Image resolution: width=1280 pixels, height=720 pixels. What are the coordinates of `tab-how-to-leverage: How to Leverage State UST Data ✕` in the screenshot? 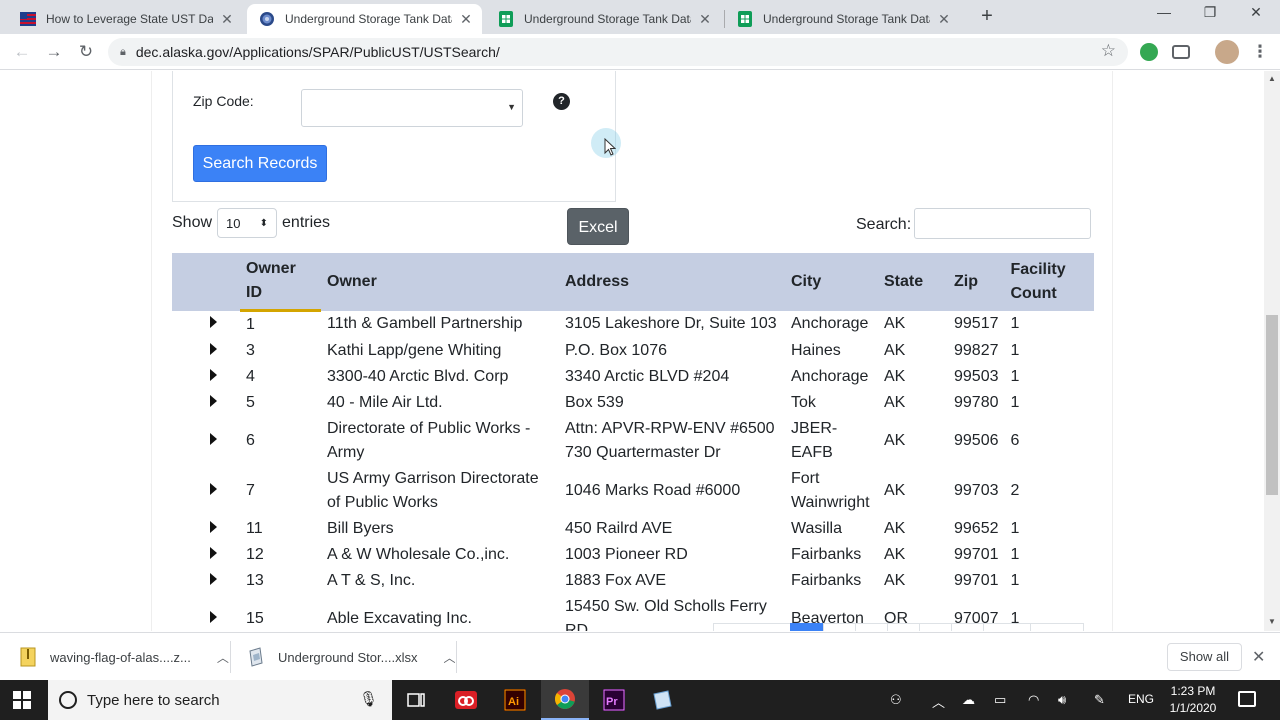 It's located at (125, 19).